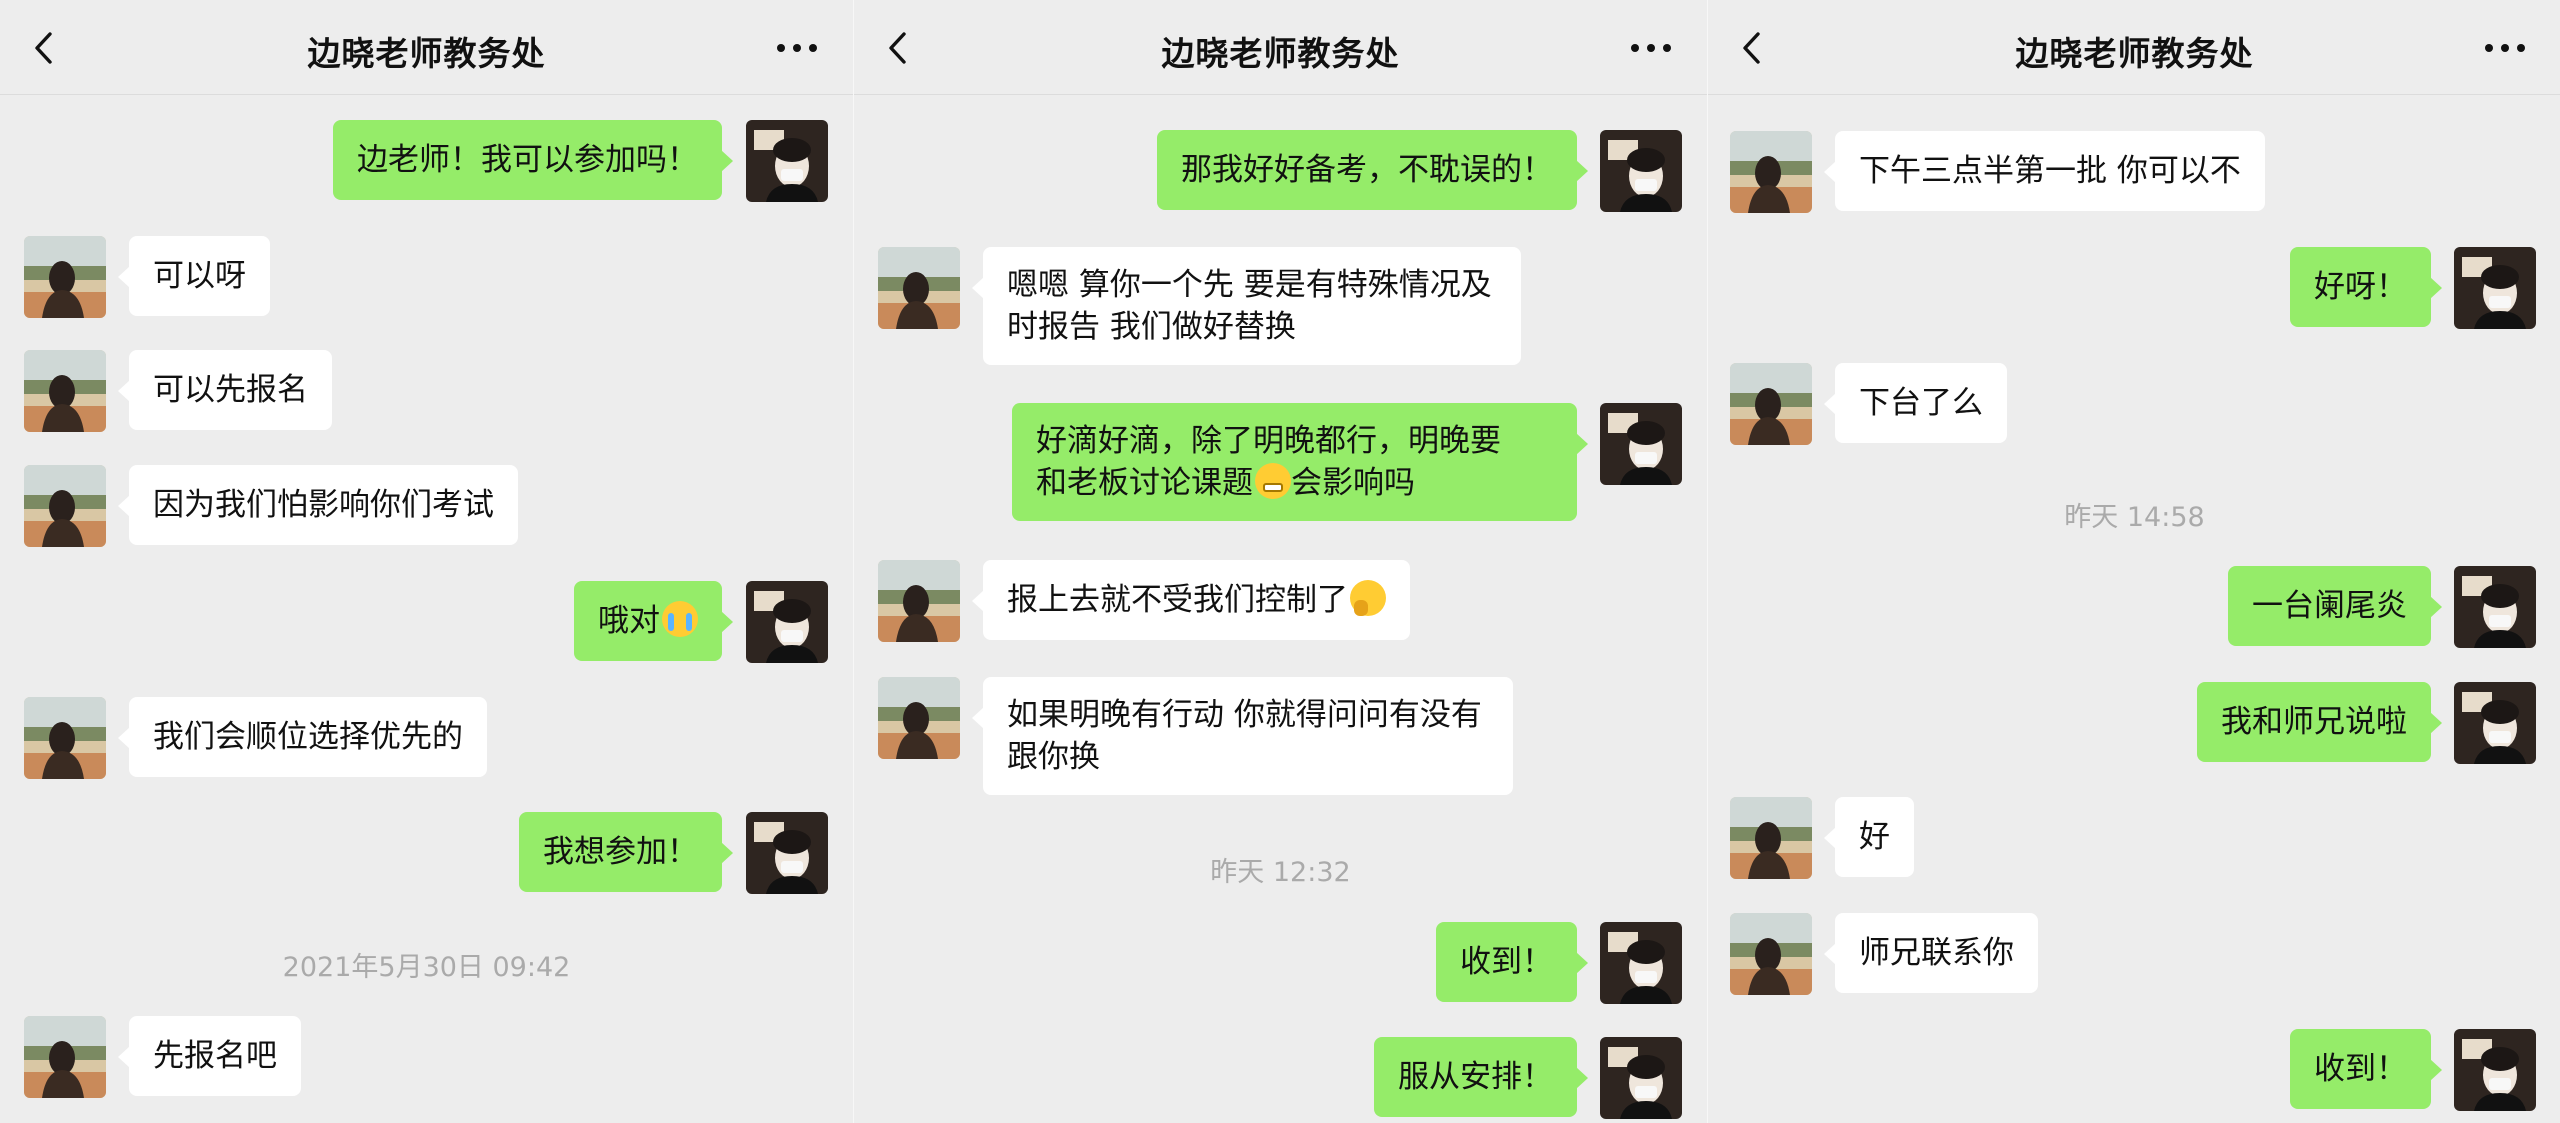 This screenshot has width=2560, height=1123. I want to click on incoming-message: 师兄联系你, so click(1931, 953).